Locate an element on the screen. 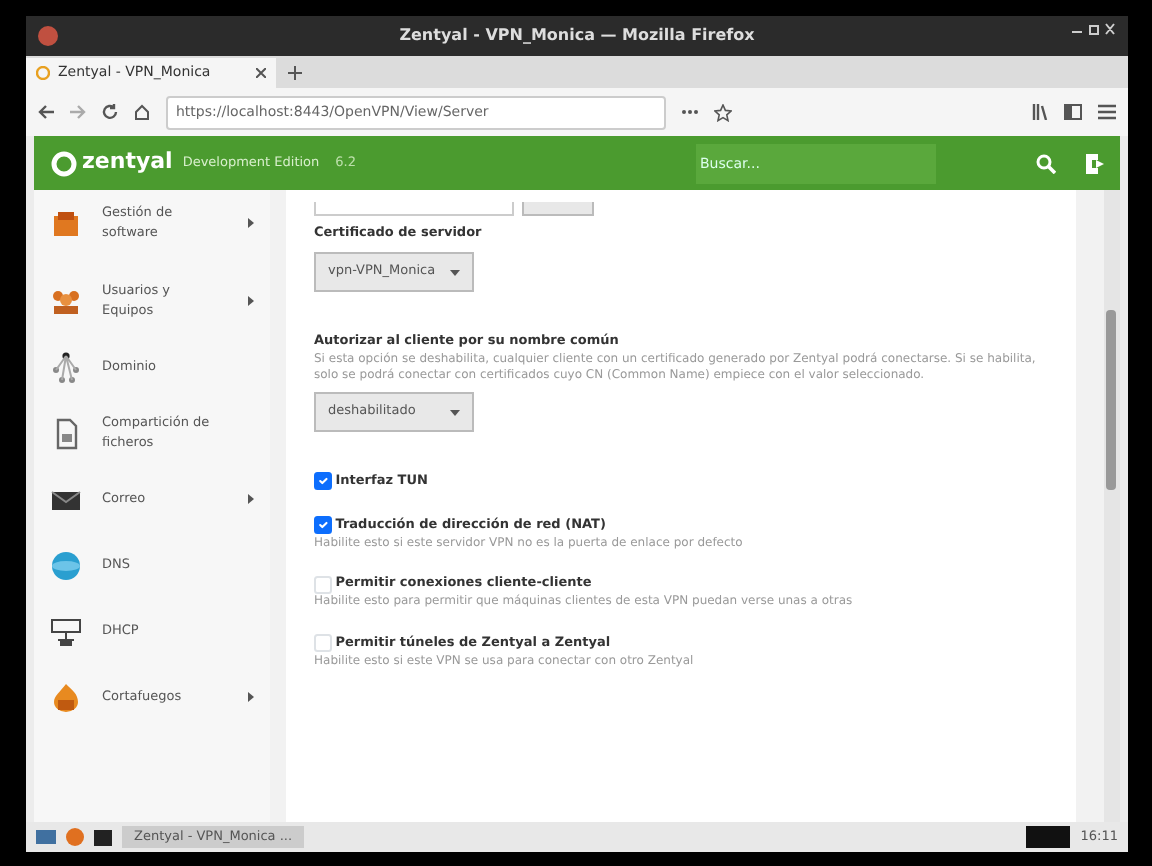 This screenshot has height=866, width=1152. select-field is located at coordinates (557, 209).